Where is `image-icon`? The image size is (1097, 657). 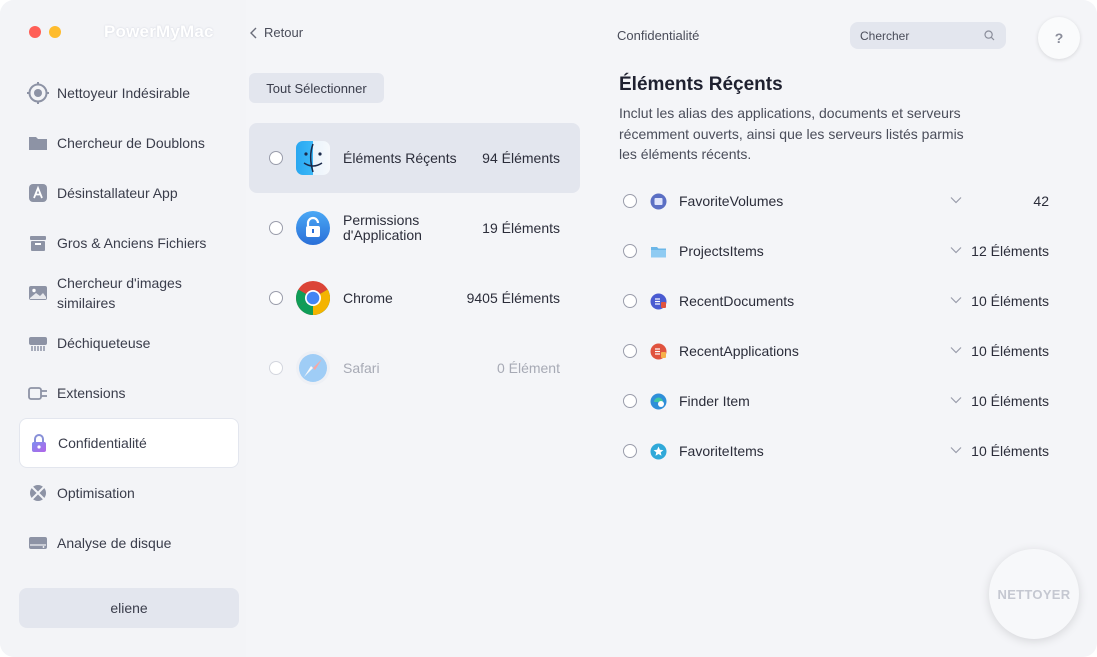 image-icon is located at coordinates (38, 293).